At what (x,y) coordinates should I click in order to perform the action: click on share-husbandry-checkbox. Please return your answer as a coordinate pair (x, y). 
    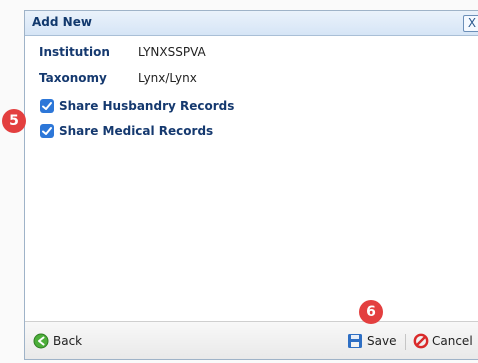
    Looking at the image, I should click on (47, 106).